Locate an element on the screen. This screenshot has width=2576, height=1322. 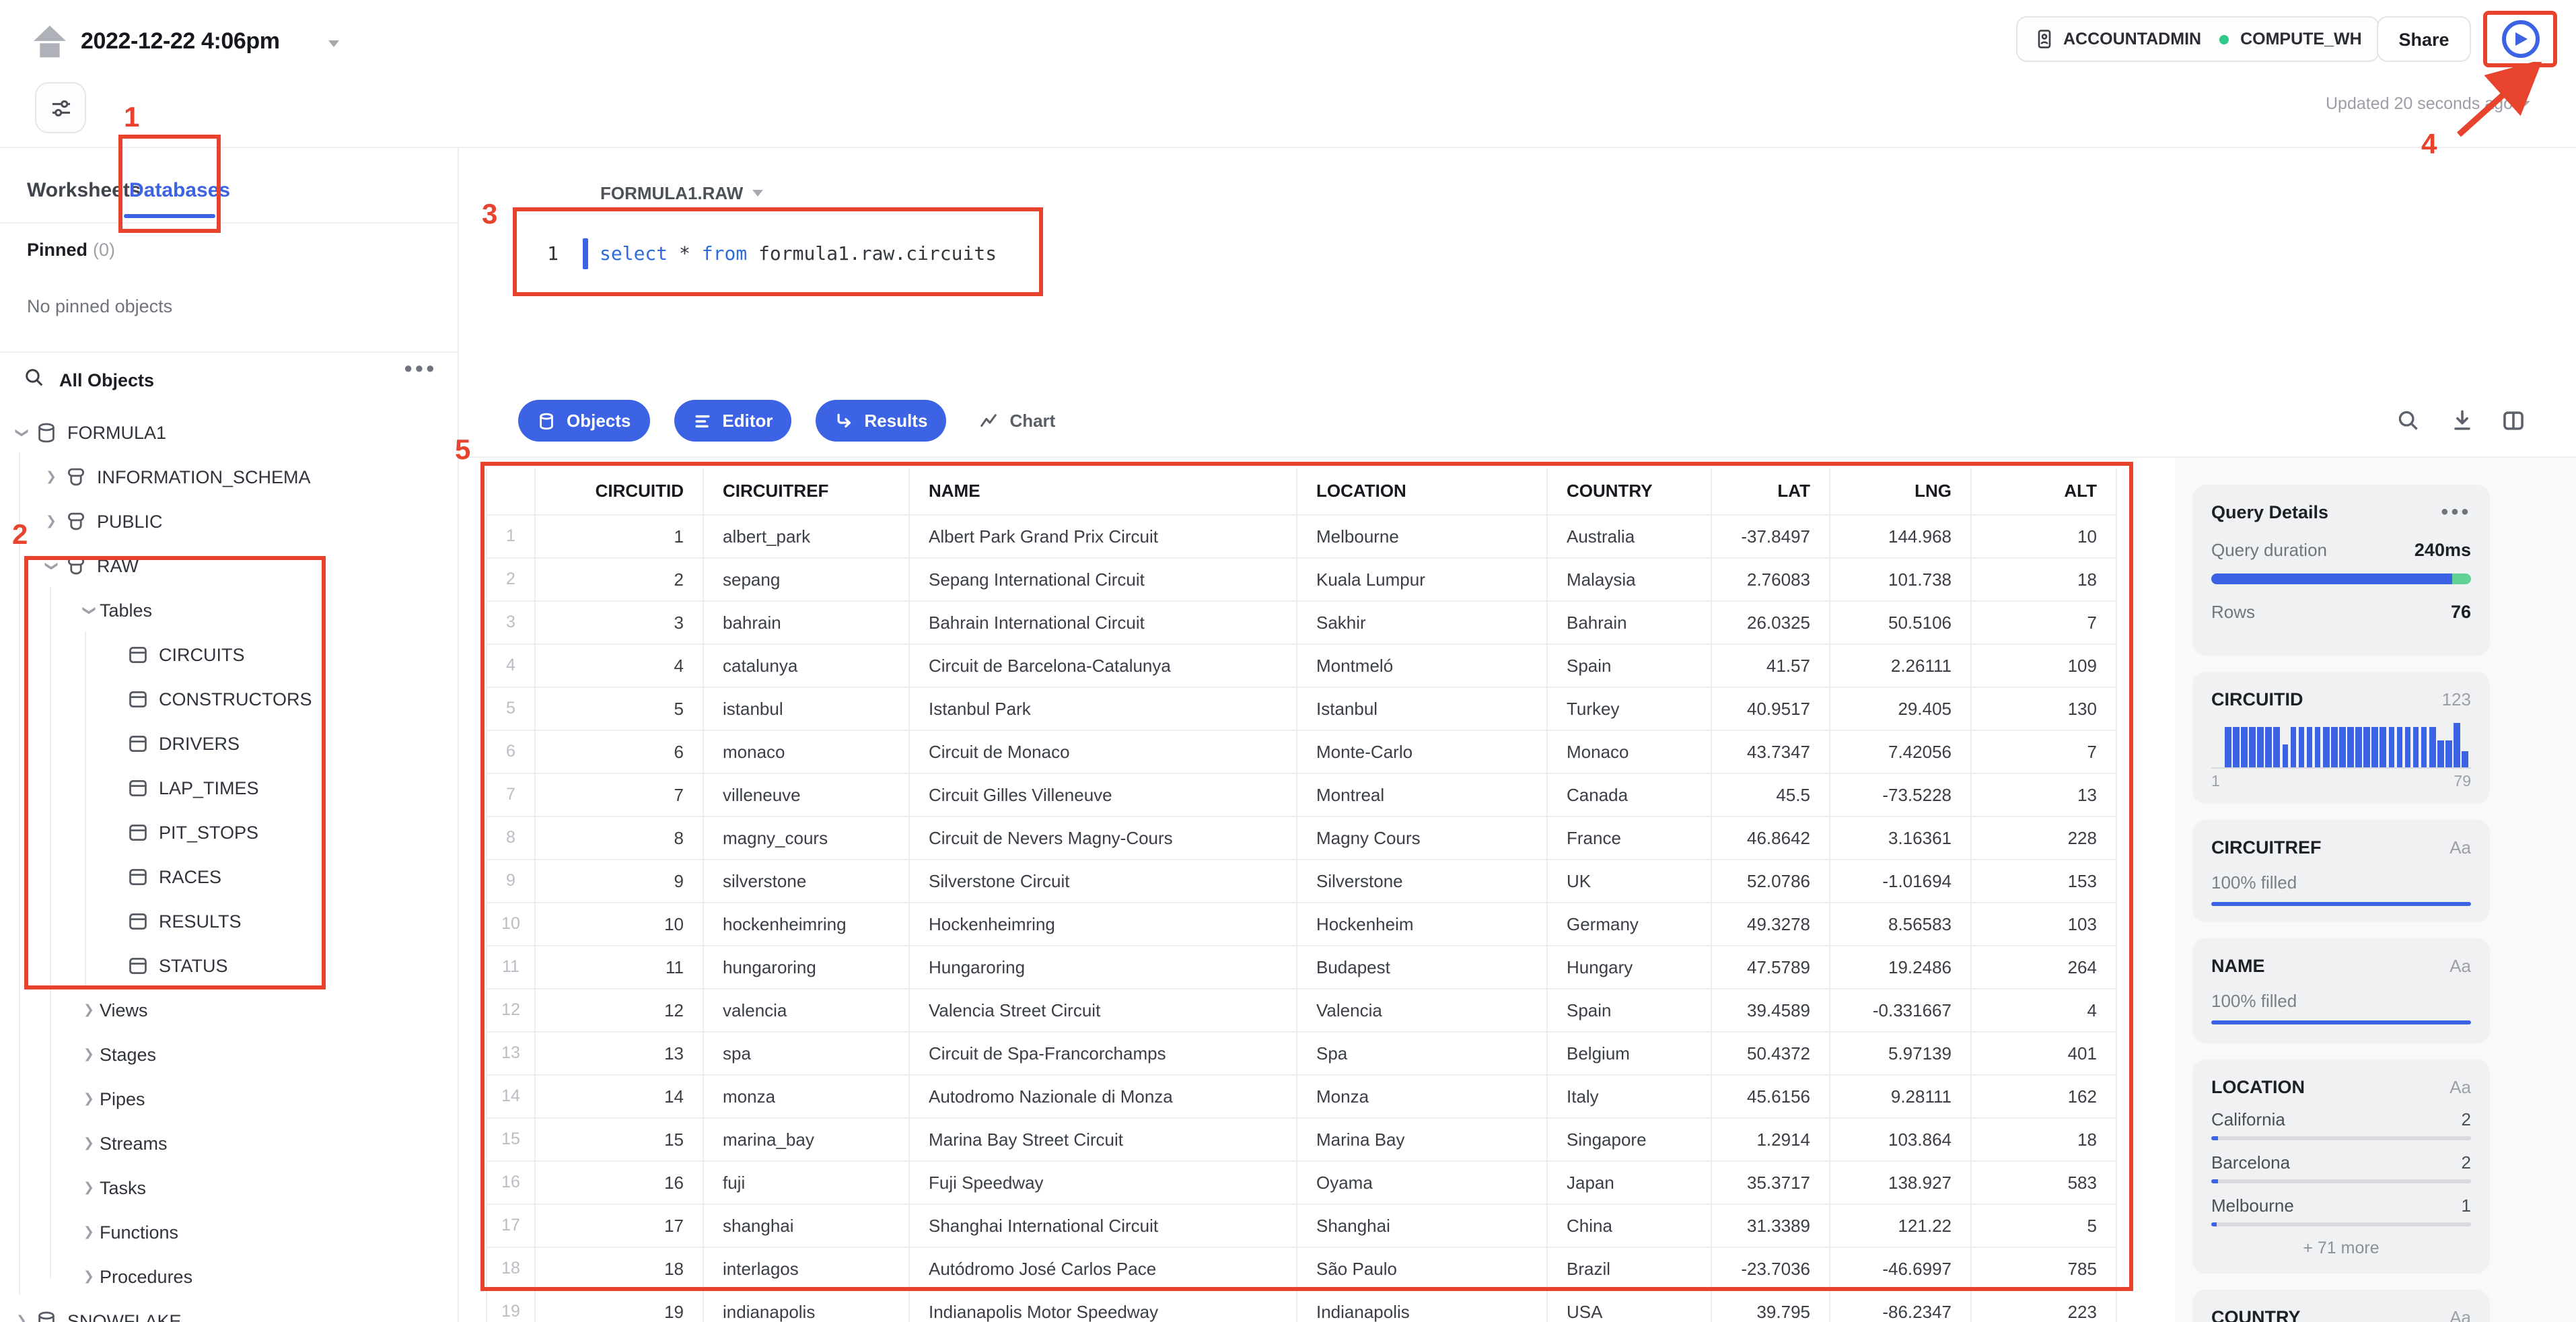
sidebar-item-public: ❯ PUBLIC is located at coordinates (227, 521).